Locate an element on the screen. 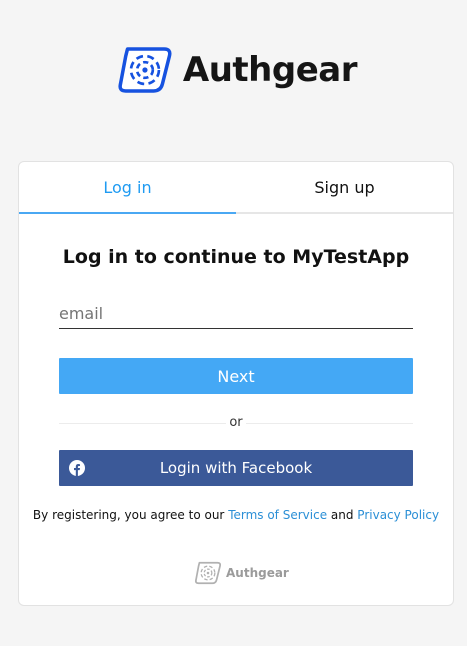 The image size is (467, 646). auth-tabs: Log in Sign up is located at coordinates (236, 188).